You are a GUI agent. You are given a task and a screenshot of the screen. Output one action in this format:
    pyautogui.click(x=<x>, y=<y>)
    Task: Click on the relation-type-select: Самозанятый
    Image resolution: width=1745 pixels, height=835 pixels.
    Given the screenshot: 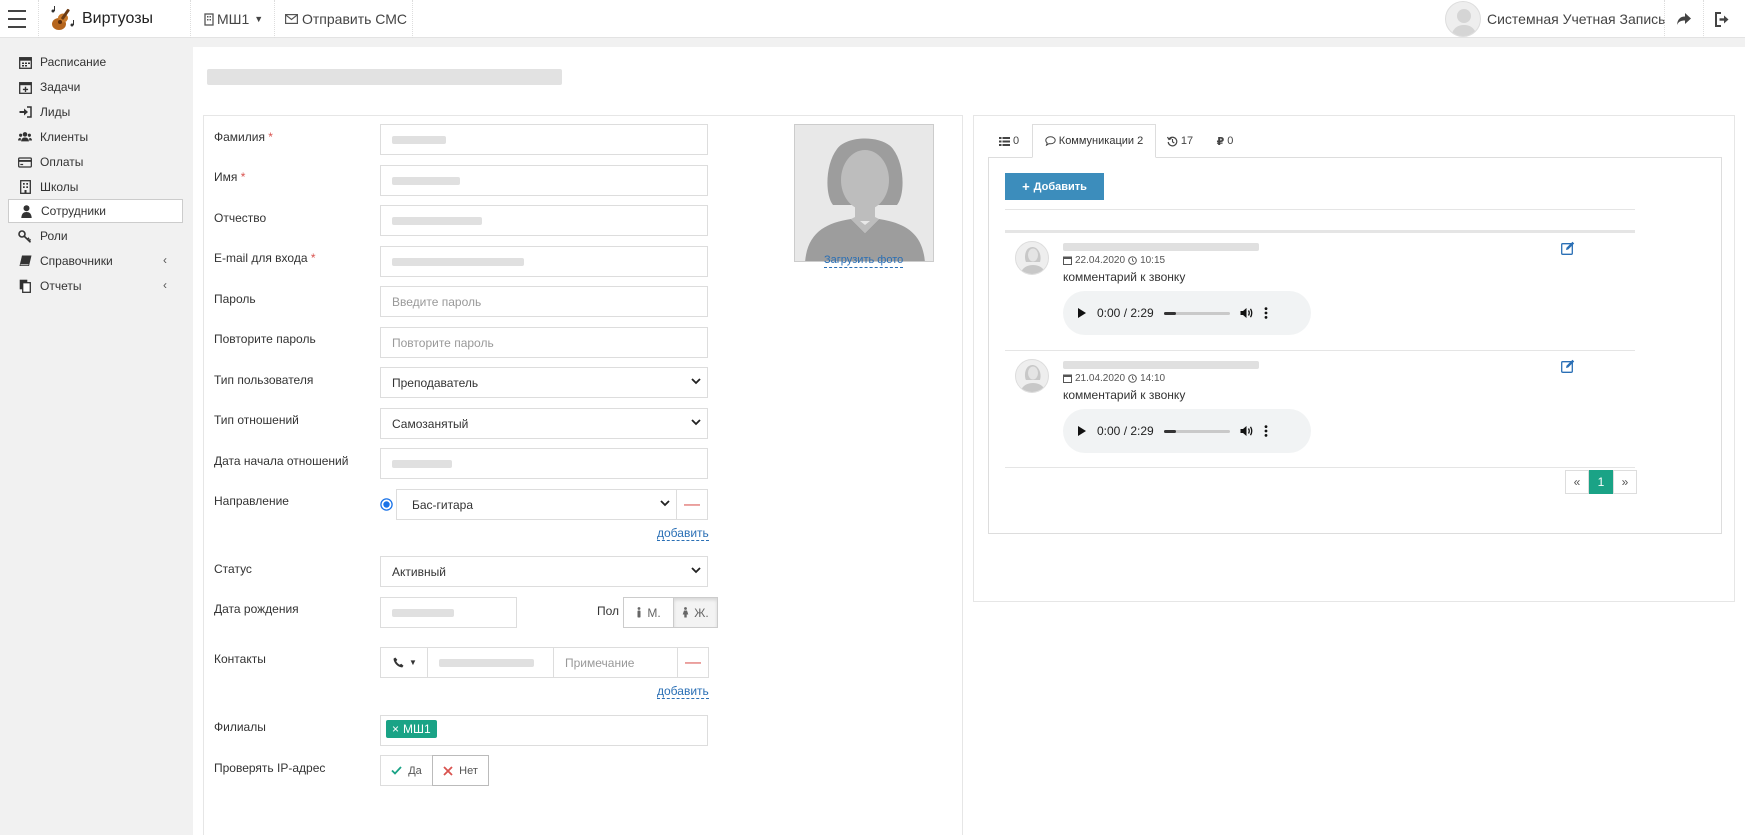 What is the action you would take?
    pyautogui.click(x=544, y=423)
    